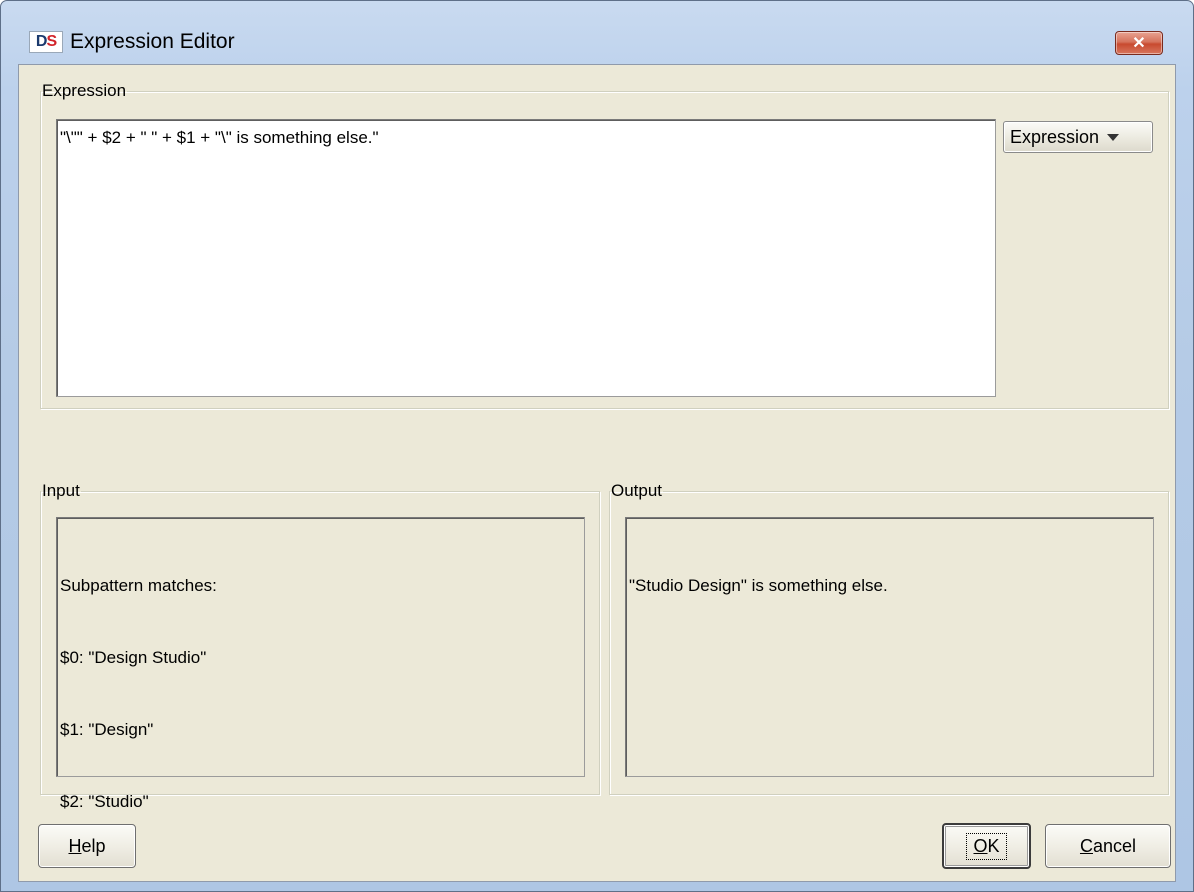  I want to click on help-button: Help, so click(87, 846).